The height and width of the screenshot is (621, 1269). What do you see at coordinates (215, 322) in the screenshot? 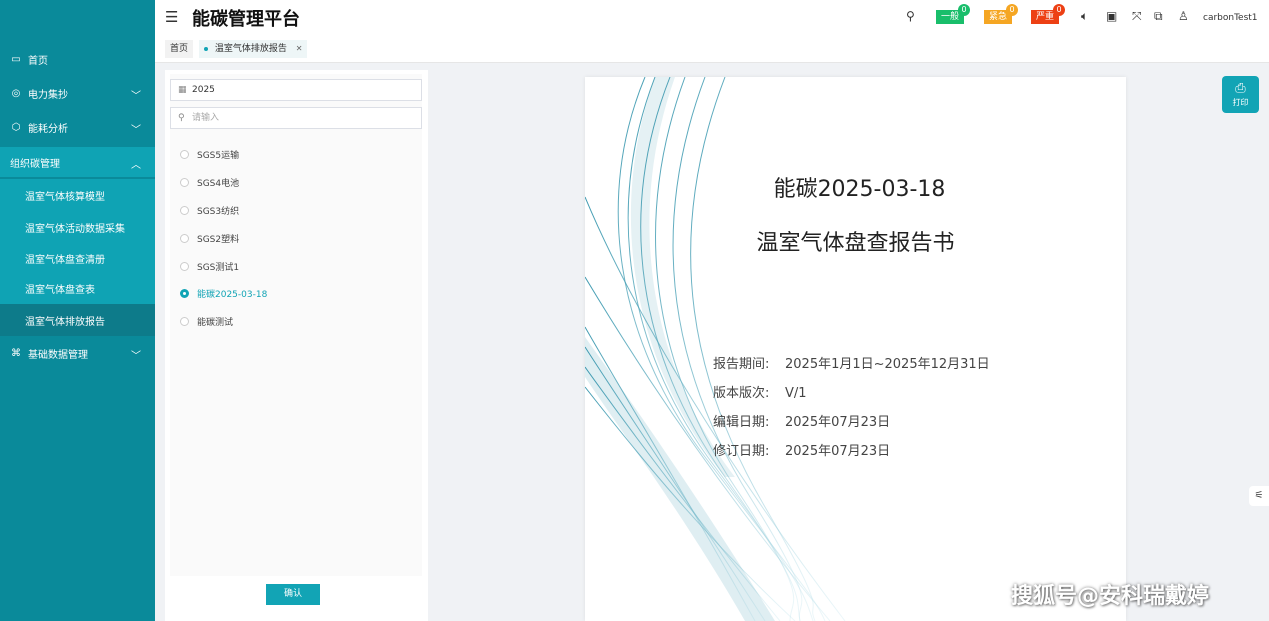
I see `option-label: 能碳测试` at bounding box center [215, 322].